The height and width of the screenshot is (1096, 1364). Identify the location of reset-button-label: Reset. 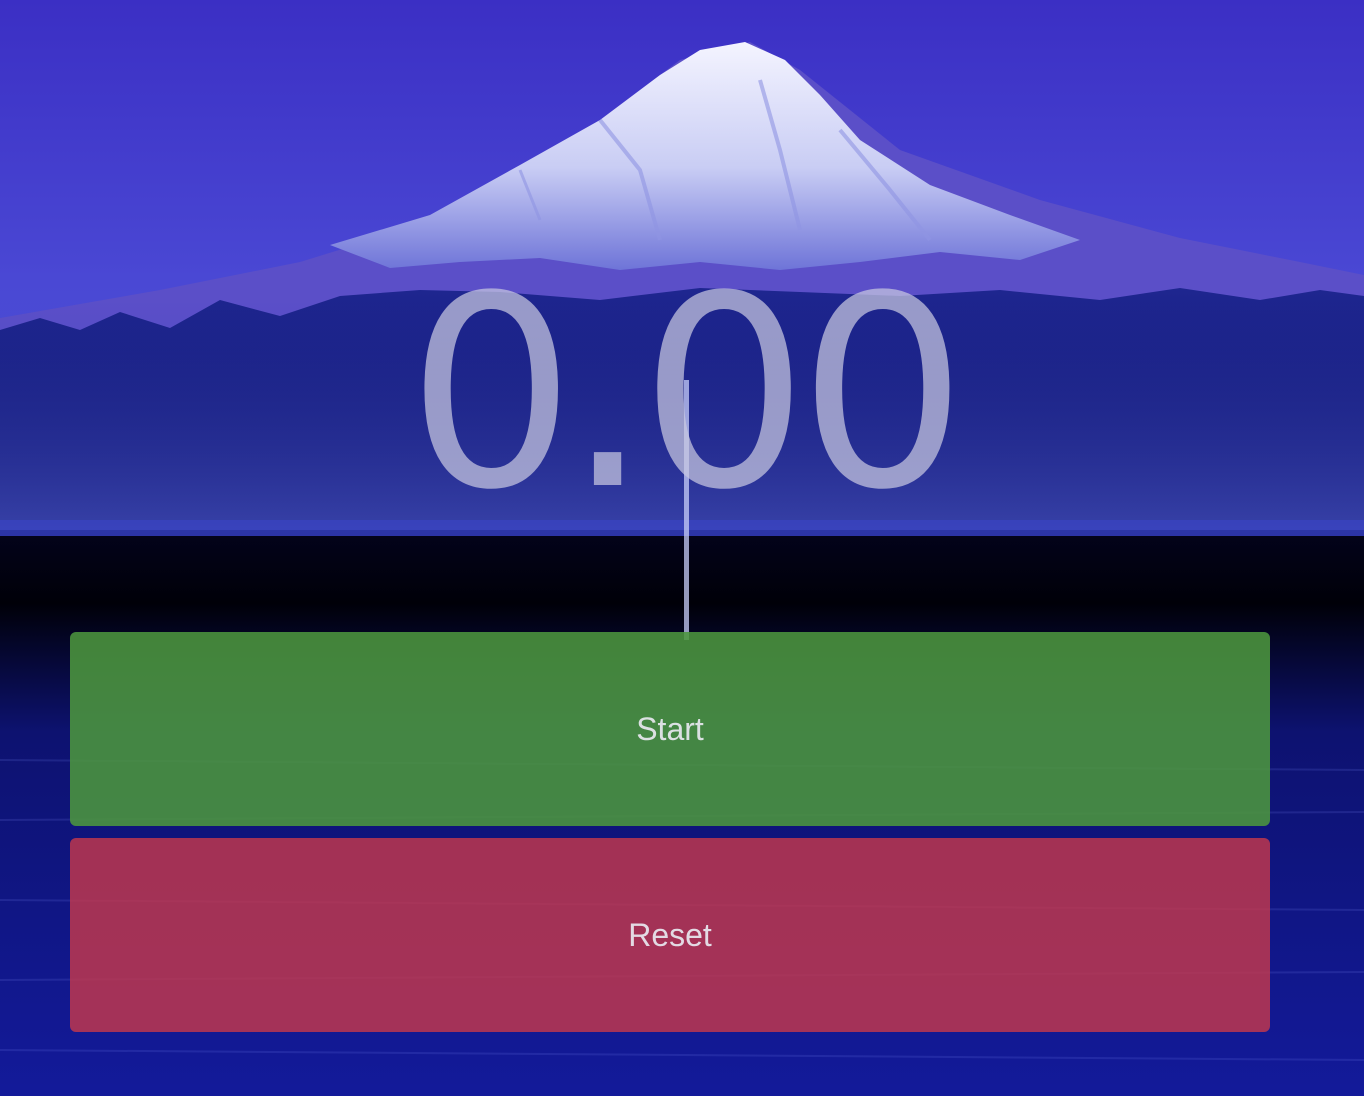
(670, 934).